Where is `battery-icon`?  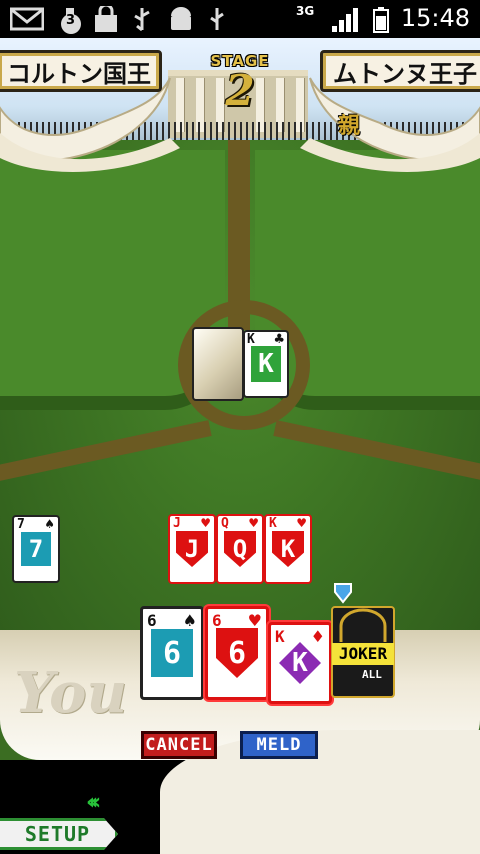
battery-icon is located at coordinates (381, 20).